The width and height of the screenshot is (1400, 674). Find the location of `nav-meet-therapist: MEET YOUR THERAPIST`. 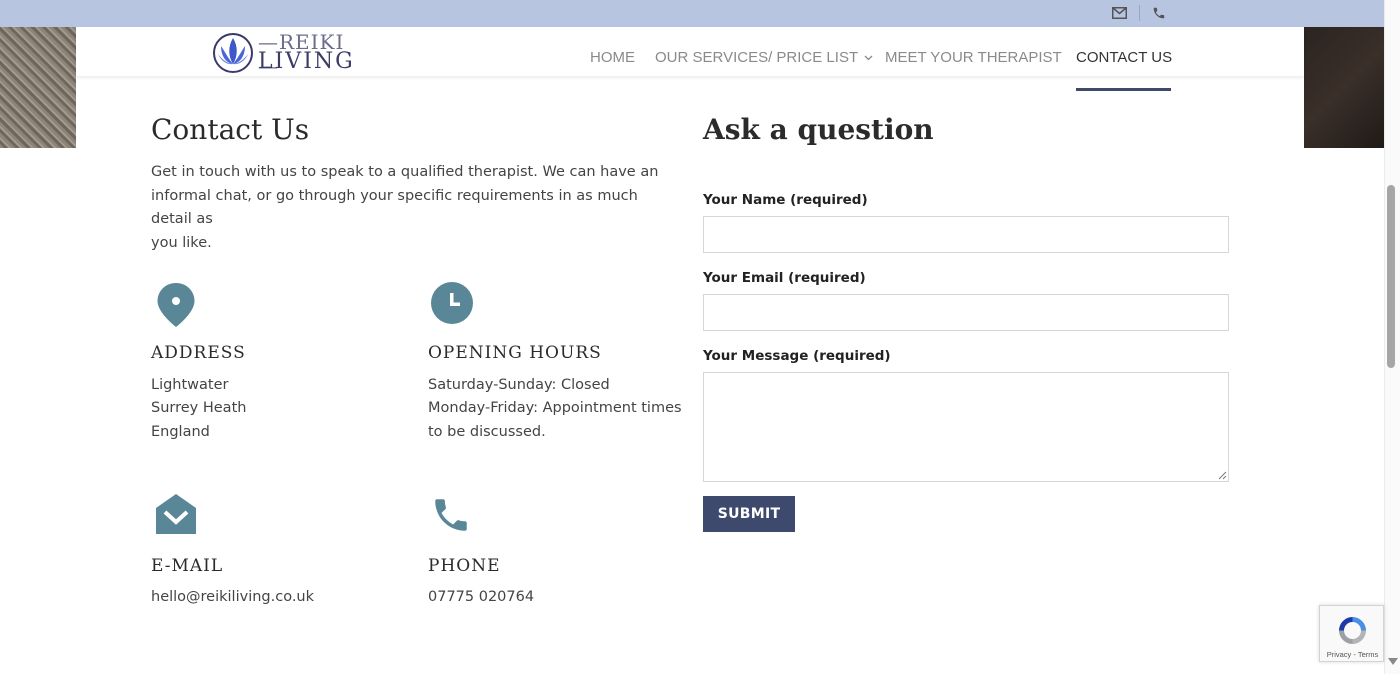

nav-meet-therapist: MEET YOUR THERAPIST is located at coordinates (973, 57).